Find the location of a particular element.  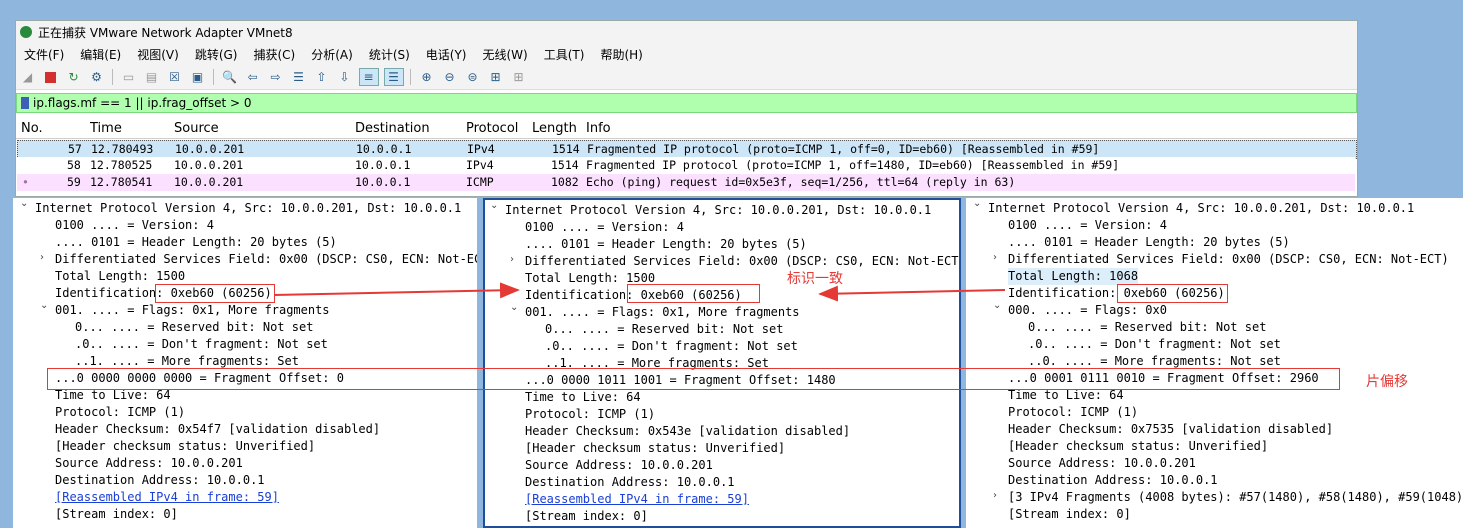

display-filter-input: ip.flags.mf == 1 || ip.frag_offset > 0 is located at coordinates (142, 103).